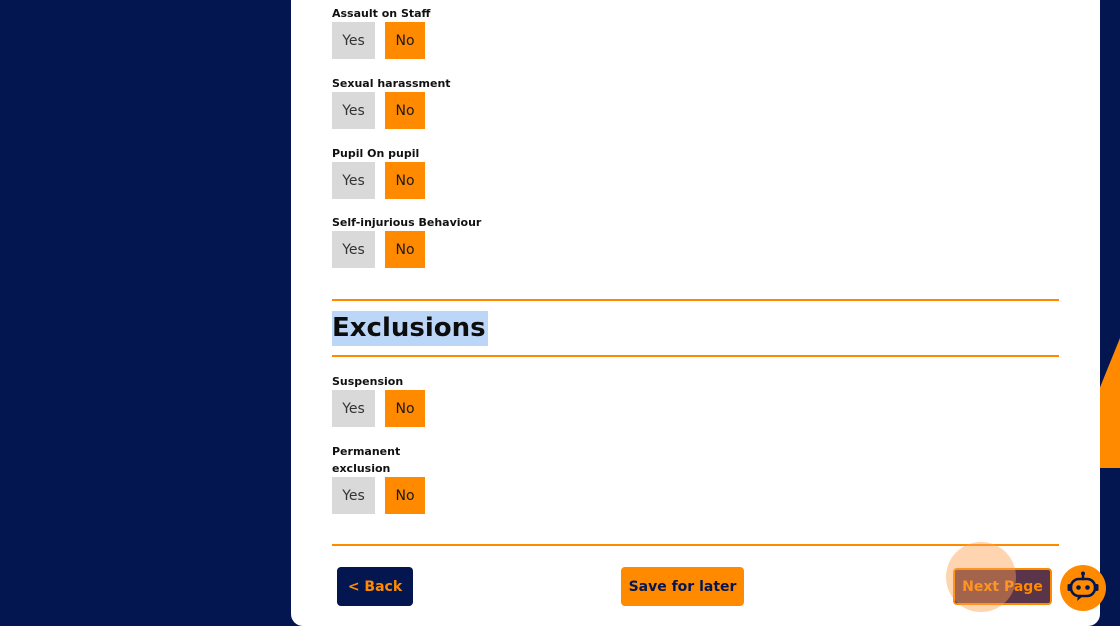  Describe the element at coordinates (405, 249) in the screenshot. I see `self-injurious-behaviour-no-button: No` at that location.